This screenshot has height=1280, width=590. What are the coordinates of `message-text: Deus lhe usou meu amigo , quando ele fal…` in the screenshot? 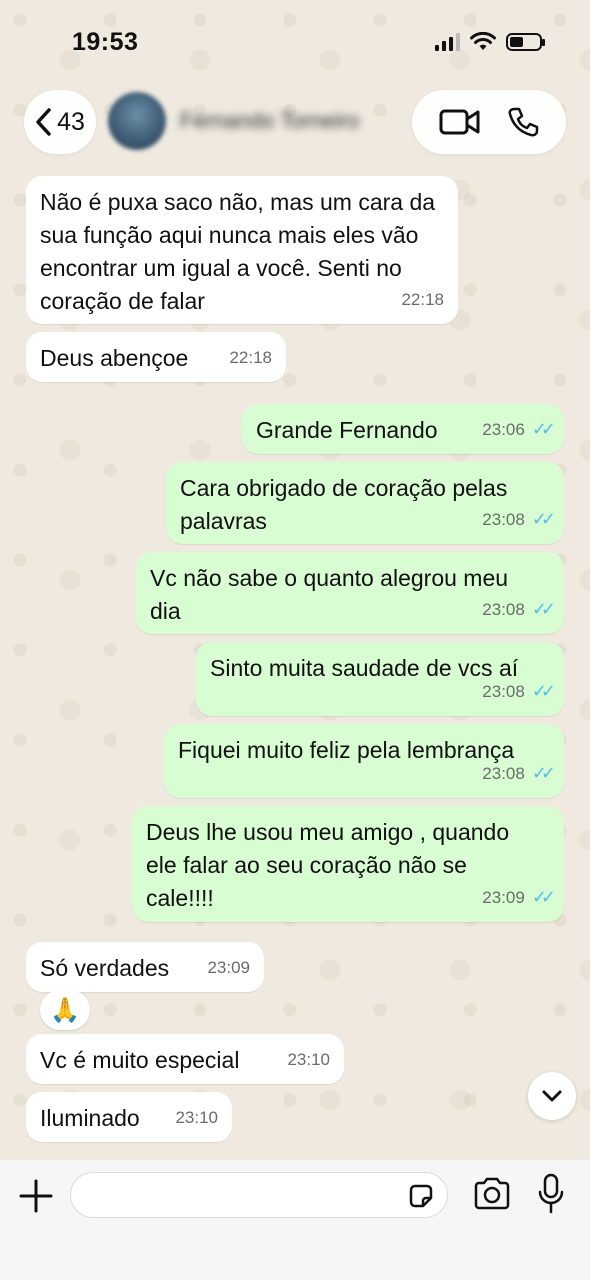 It's located at (328, 865).